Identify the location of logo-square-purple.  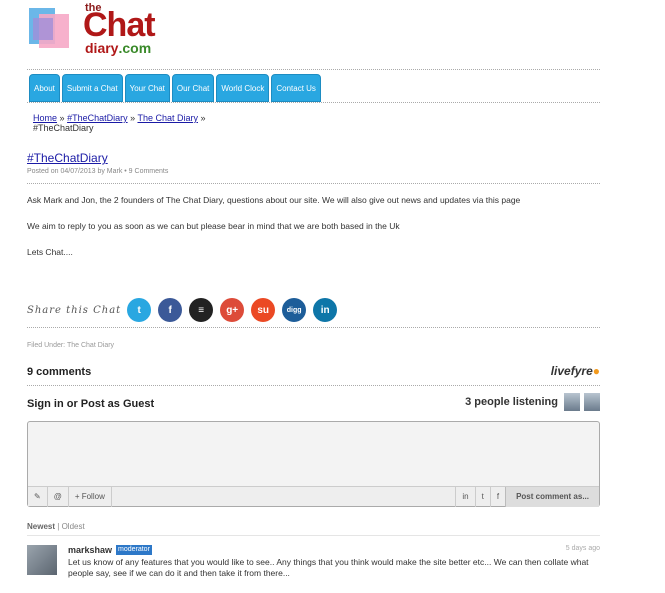
(43, 29).